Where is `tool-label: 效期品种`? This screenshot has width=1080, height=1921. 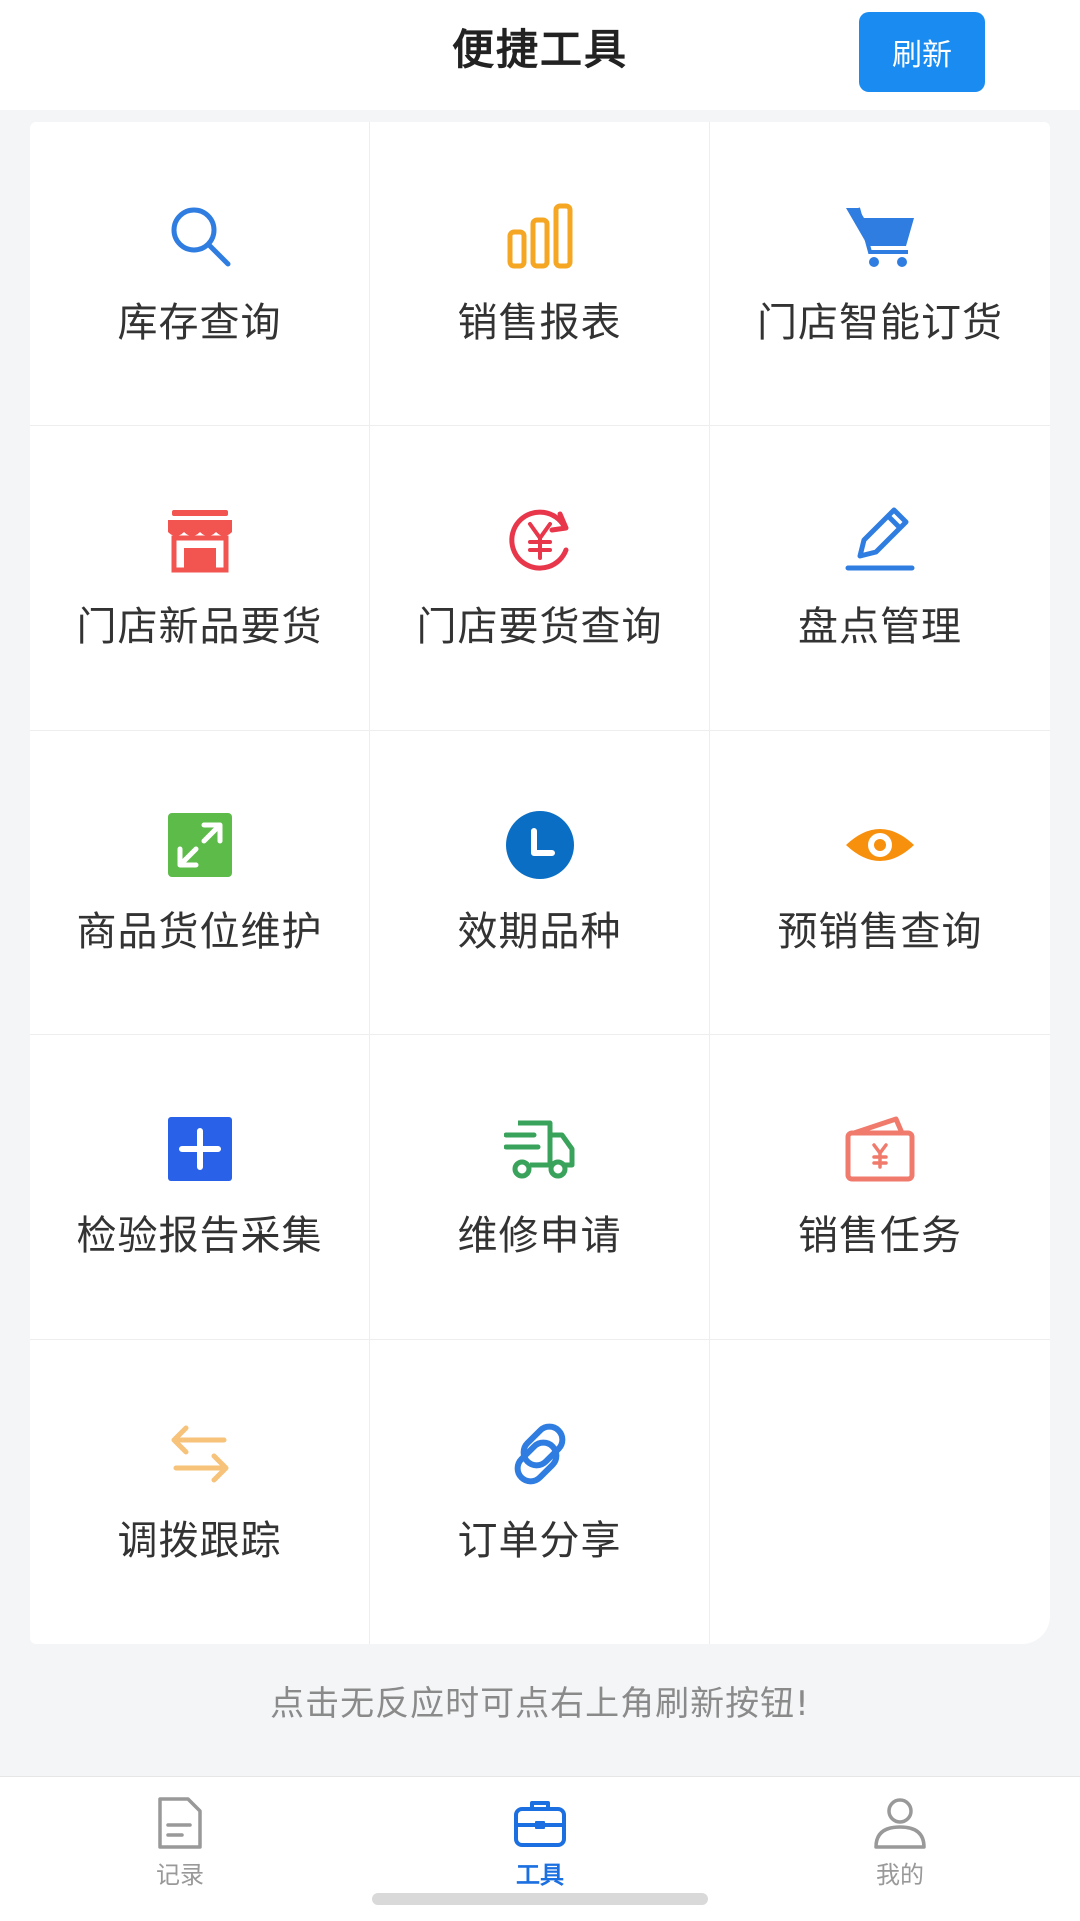 tool-label: 效期品种 is located at coordinates (539, 931).